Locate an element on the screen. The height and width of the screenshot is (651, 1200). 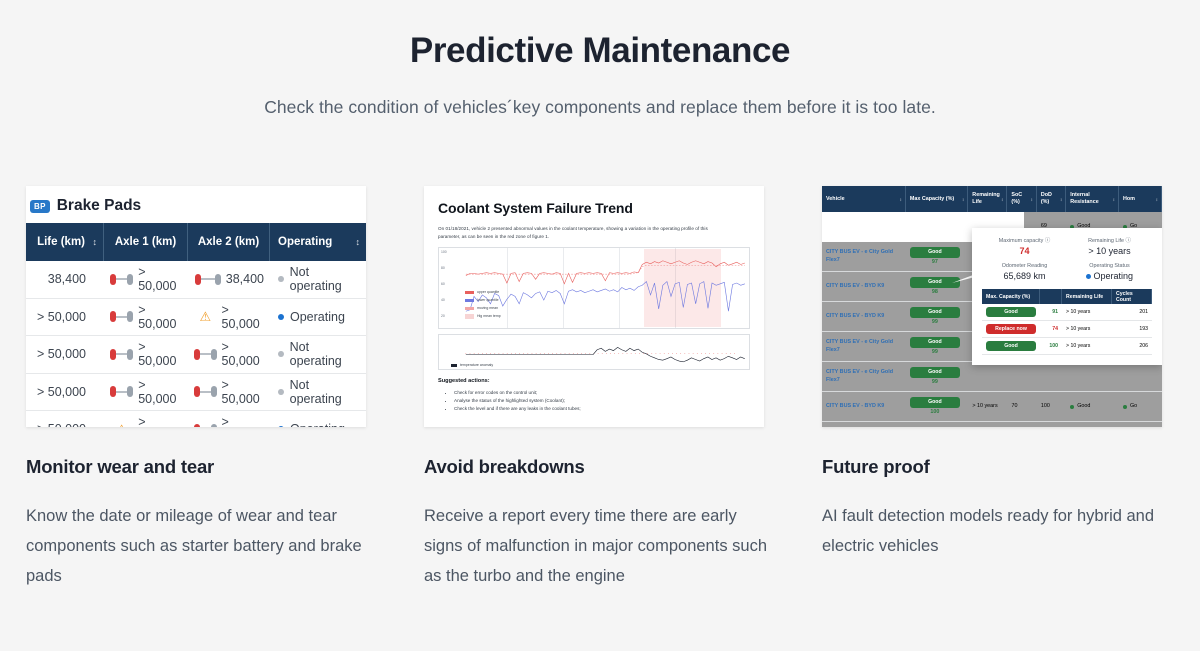
table-row: CITY BUS EV - e City Gold Flex7 Good 99 is located at coordinates (992, 377).